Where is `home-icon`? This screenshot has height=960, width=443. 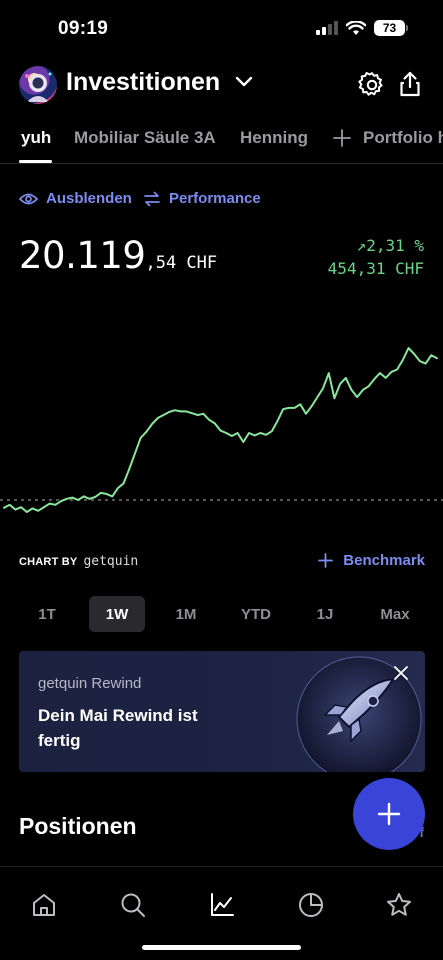 home-icon is located at coordinates (44, 905).